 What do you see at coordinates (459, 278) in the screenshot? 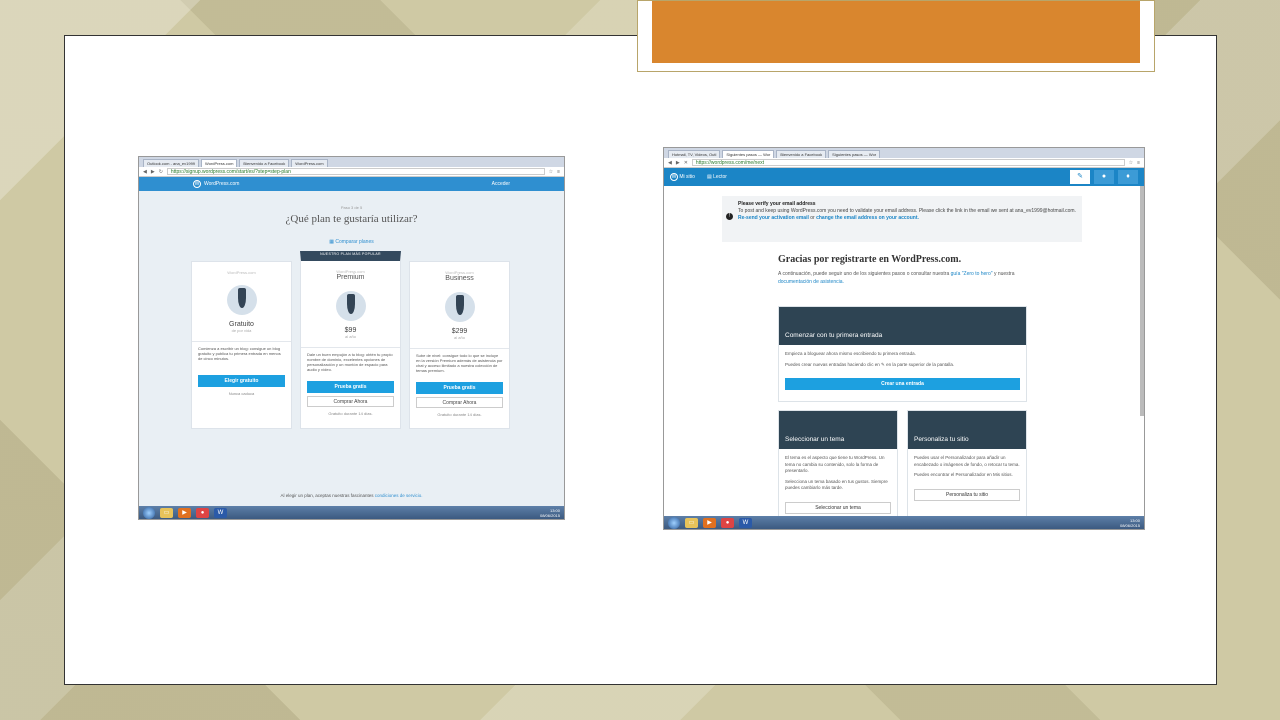
I see `plan-name: Business` at bounding box center [459, 278].